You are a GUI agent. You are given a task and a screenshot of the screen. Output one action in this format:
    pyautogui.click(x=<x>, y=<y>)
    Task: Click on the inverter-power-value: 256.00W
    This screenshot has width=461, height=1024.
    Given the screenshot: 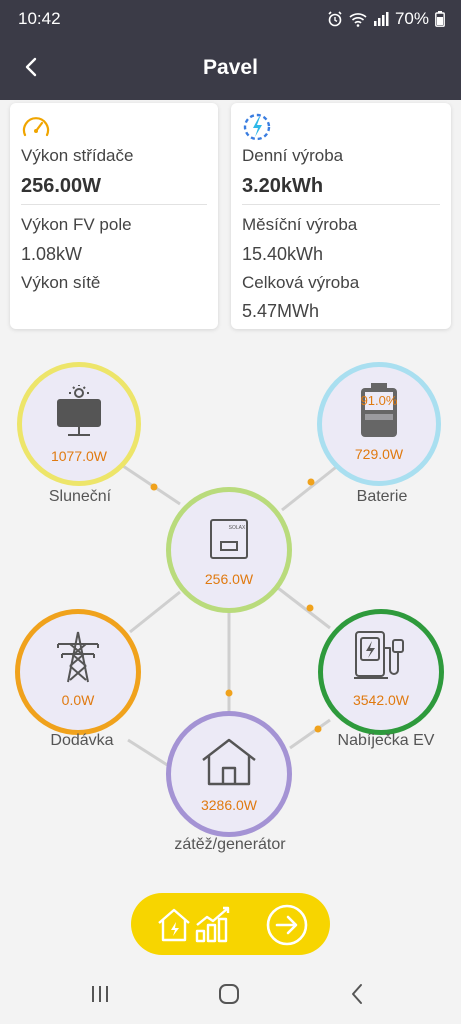 What is the action you would take?
    pyautogui.click(x=61, y=186)
    